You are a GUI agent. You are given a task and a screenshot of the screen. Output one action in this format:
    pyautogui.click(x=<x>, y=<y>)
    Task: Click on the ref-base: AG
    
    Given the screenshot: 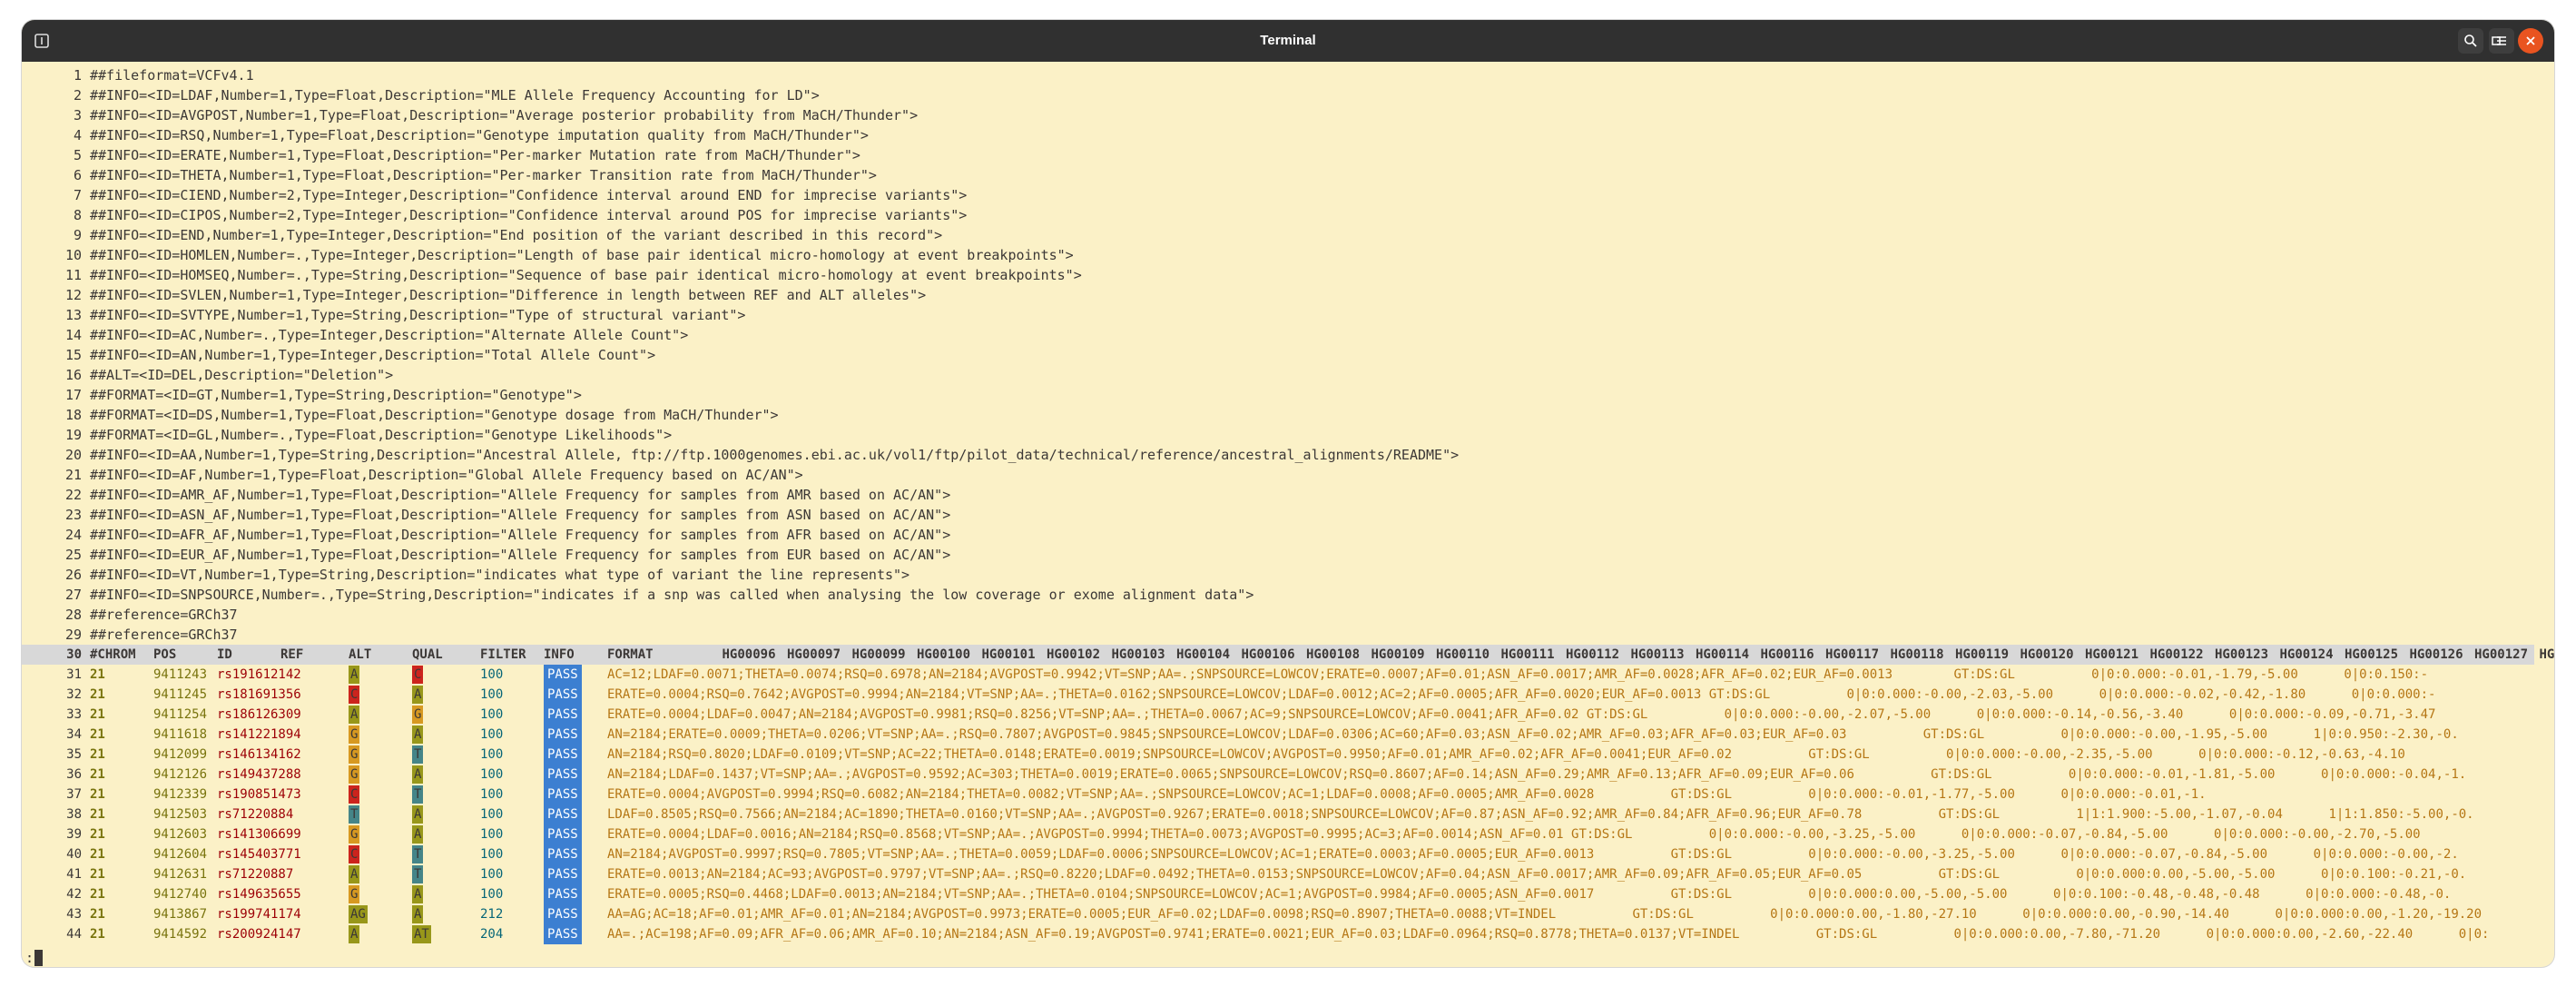 What is the action you would take?
    pyautogui.click(x=358, y=914)
    